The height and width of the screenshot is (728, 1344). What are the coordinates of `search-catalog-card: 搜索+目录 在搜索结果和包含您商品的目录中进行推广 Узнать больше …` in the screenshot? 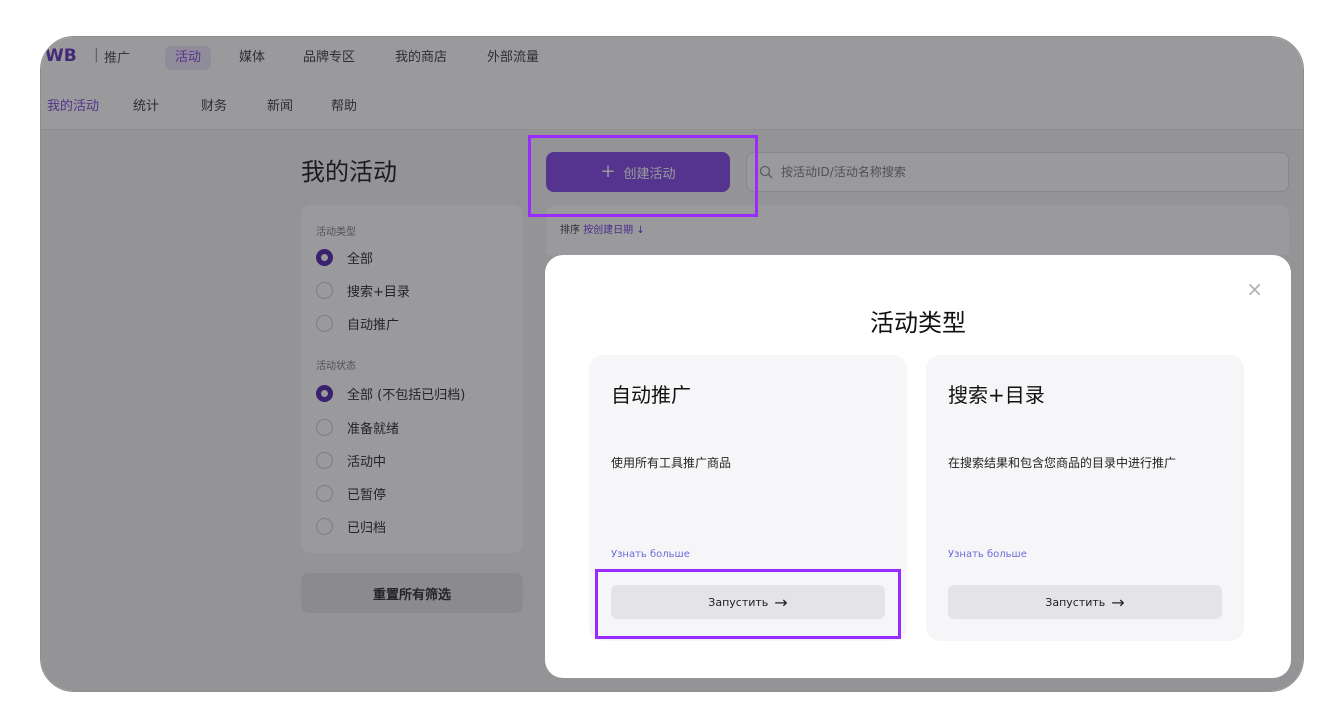 It's located at (1085, 498).